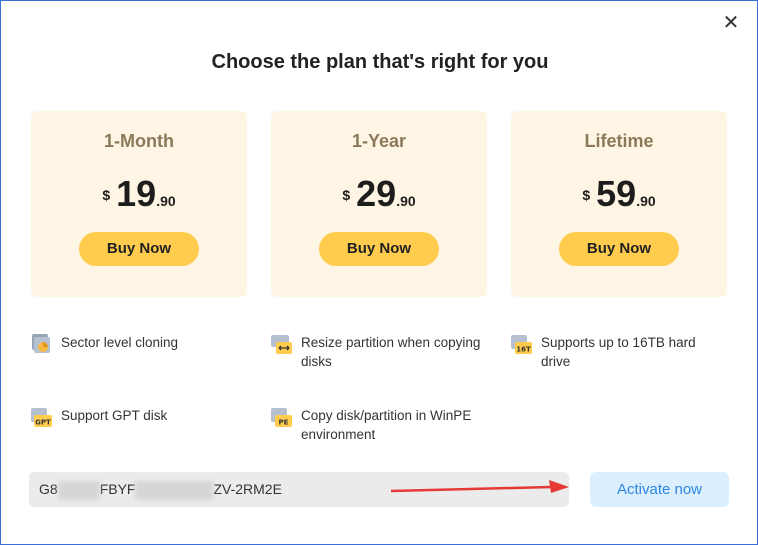 The width and height of the screenshot is (758, 545). Describe the element at coordinates (731, 23) in the screenshot. I see `close-icon: ✕` at that location.